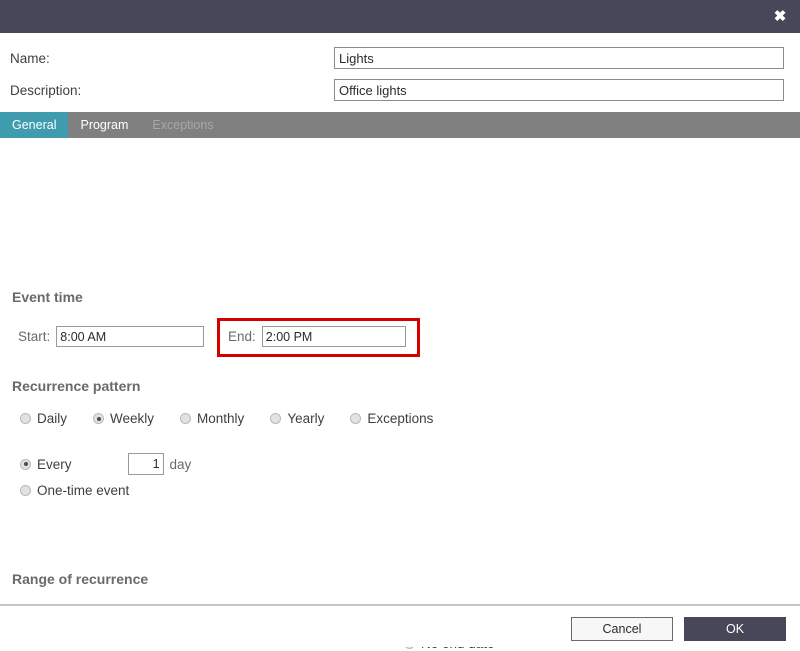  What do you see at coordinates (306, 418) in the screenshot?
I see `radio-yearly-label: Yearly` at bounding box center [306, 418].